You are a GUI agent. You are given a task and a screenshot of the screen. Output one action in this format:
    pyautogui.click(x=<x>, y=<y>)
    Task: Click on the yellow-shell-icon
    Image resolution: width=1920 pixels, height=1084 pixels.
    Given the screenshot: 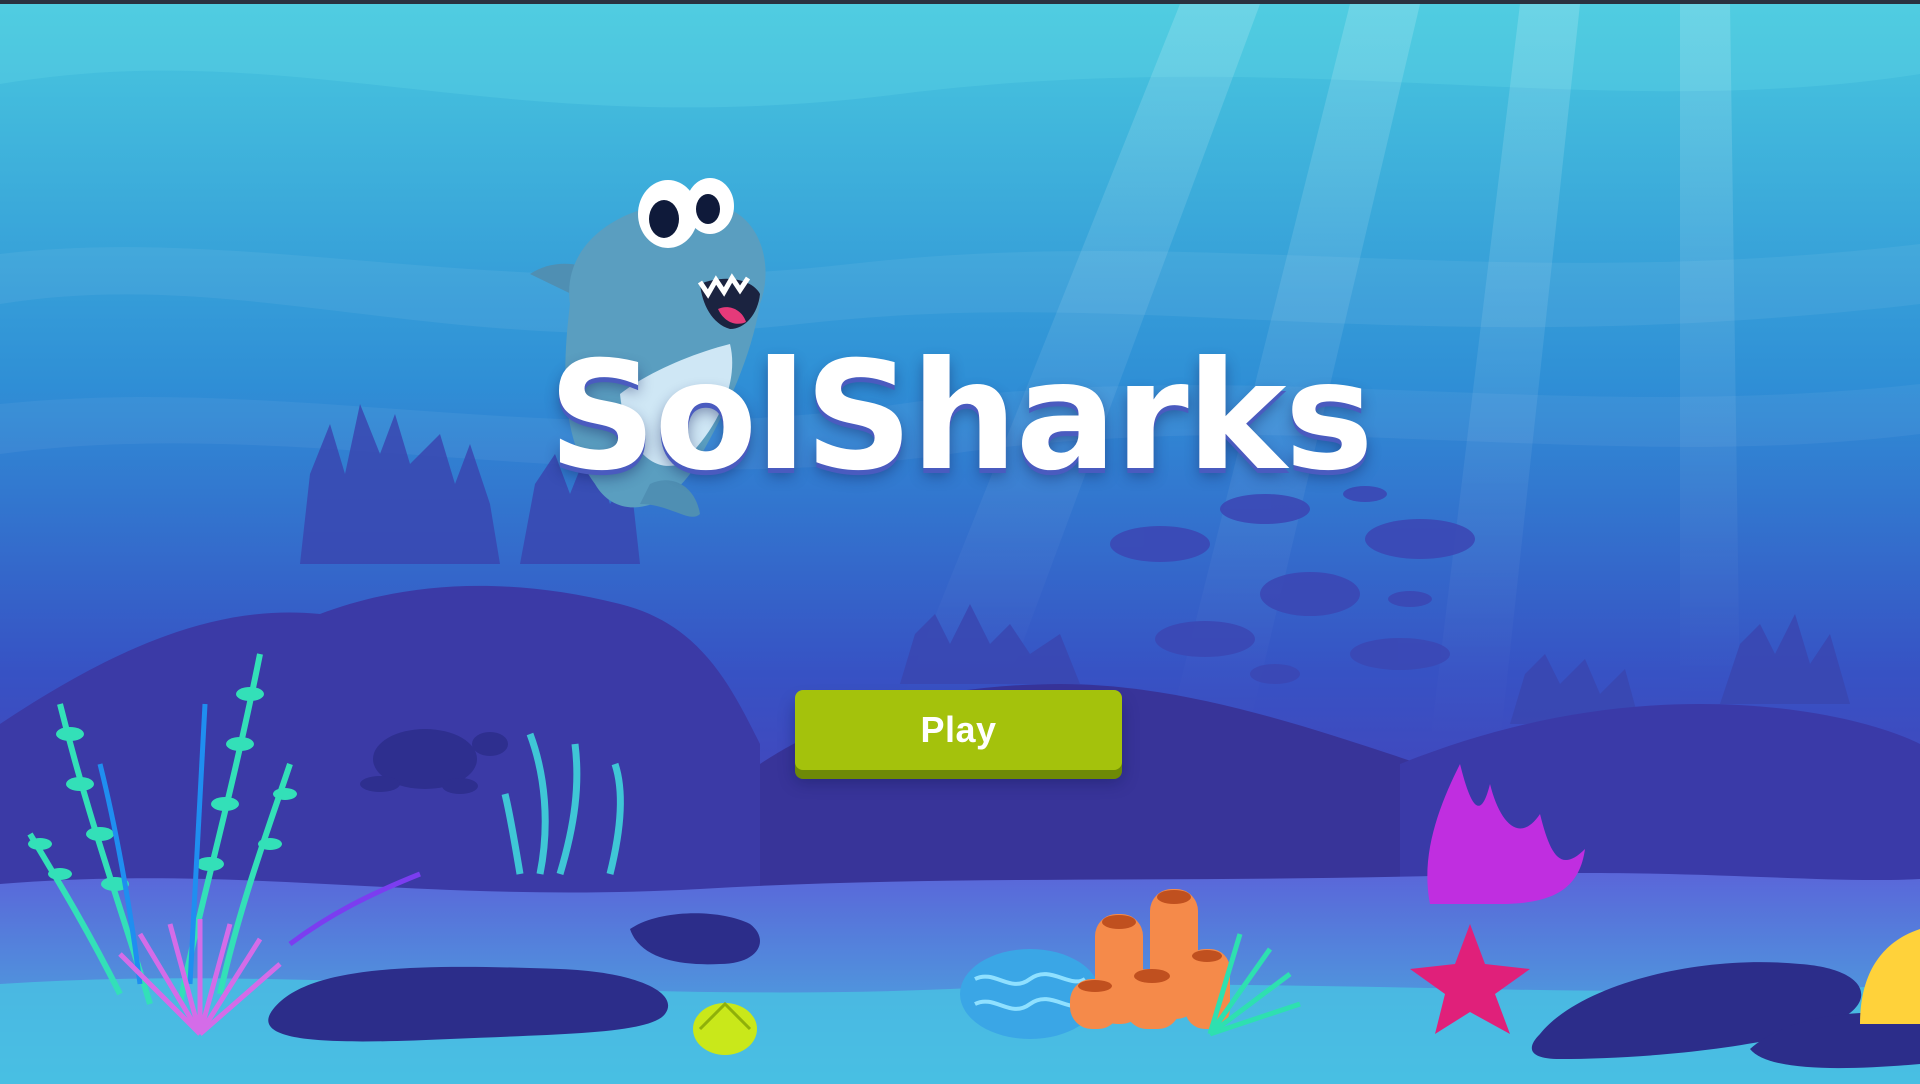 What is the action you would take?
    pyautogui.click(x=725, y=1028)
    